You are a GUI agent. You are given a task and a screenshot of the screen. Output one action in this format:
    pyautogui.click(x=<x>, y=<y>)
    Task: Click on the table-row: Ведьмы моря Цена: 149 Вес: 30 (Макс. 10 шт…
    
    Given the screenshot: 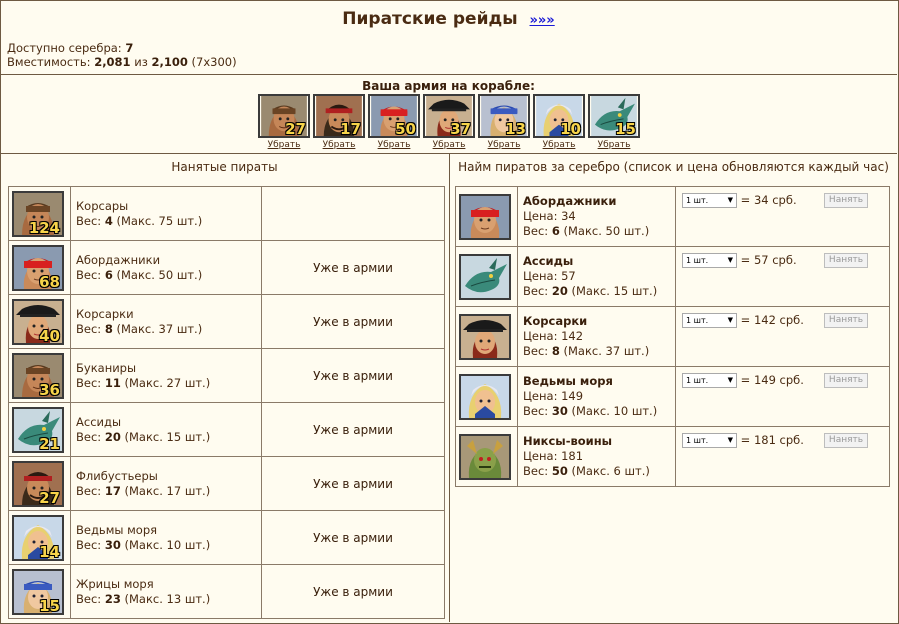 What is the action you would take?
    pyautogui.click(x=672, y=396)
    